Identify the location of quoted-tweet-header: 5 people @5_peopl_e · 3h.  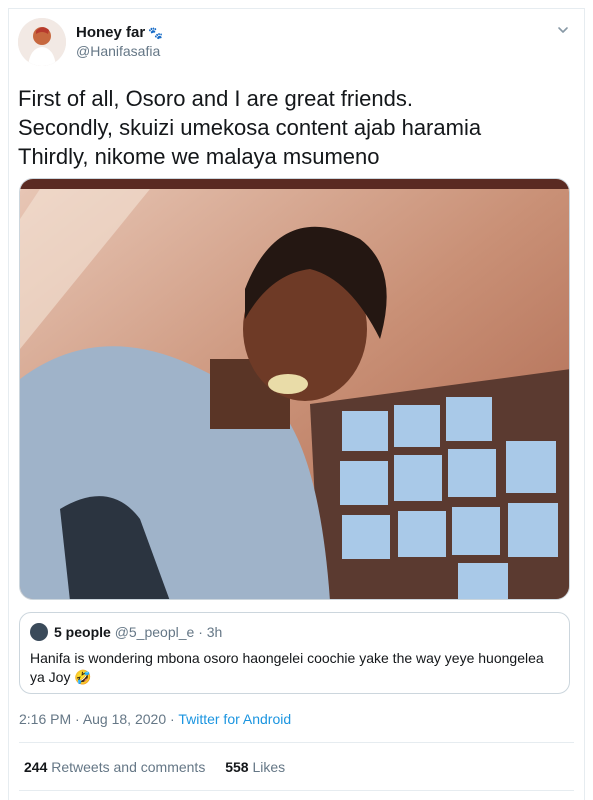
(126, 632).